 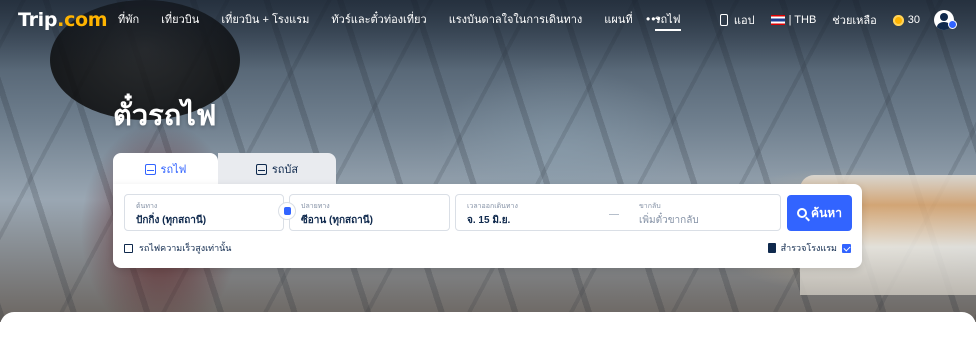 I want to click on transport-tabs: รถไฟ รถบัส, so click(x=224, y=169).